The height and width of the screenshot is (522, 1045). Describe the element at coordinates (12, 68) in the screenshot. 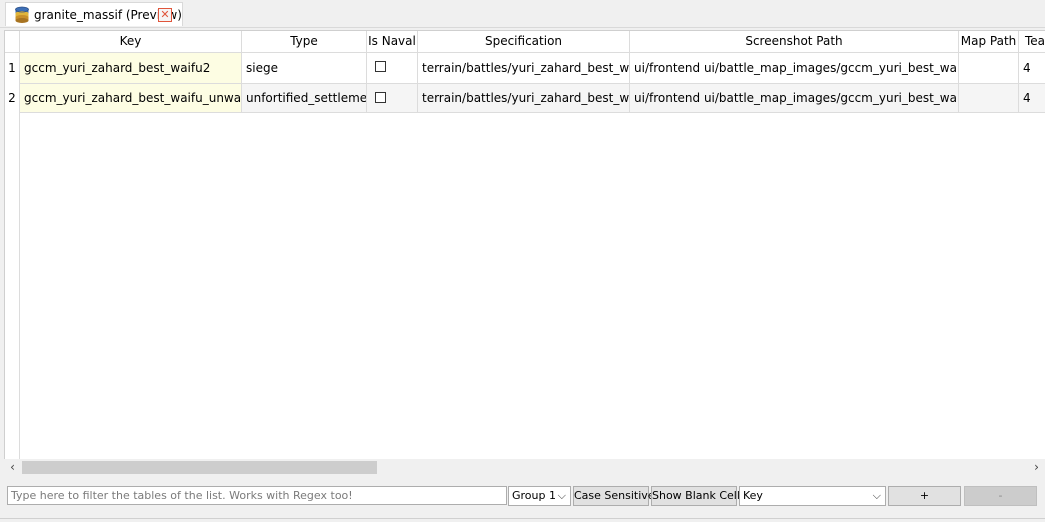

I see `row-number: 1` at that location.